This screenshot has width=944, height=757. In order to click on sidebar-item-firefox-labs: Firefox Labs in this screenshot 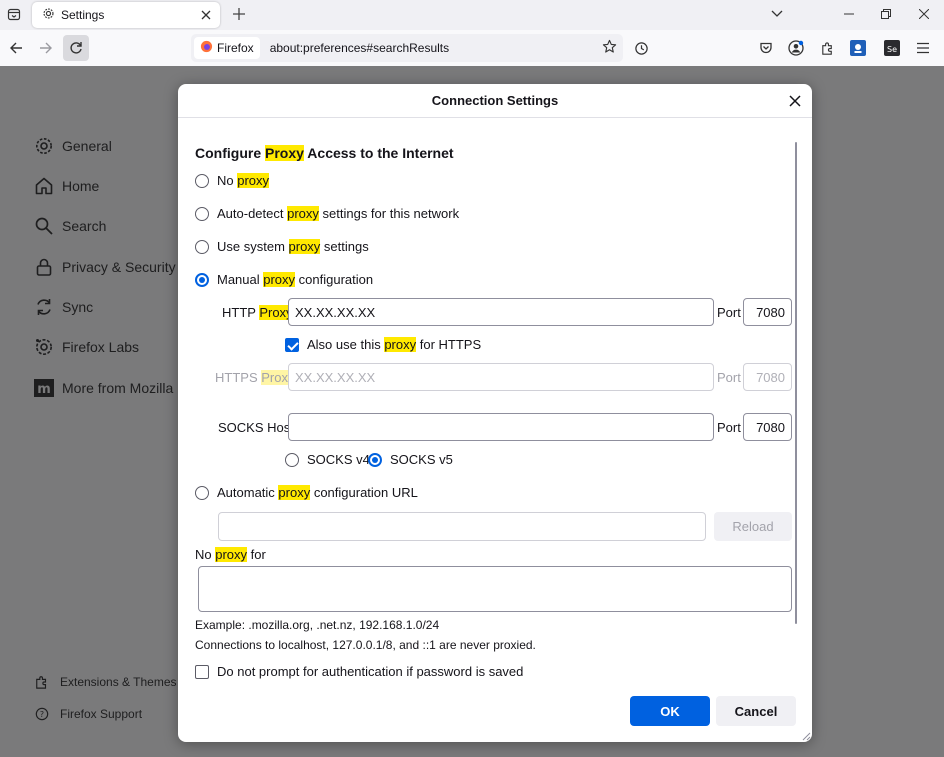, I will do `click(86, 347)`.